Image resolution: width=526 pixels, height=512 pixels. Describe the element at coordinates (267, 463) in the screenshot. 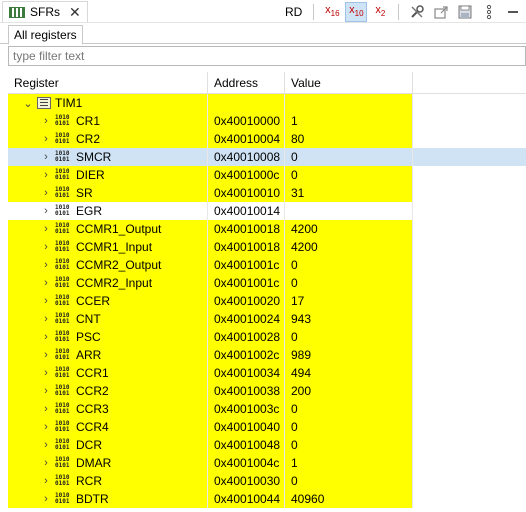

I see `table-row: › 1010 0101 DMAR 0x4001004c 1` at that location.